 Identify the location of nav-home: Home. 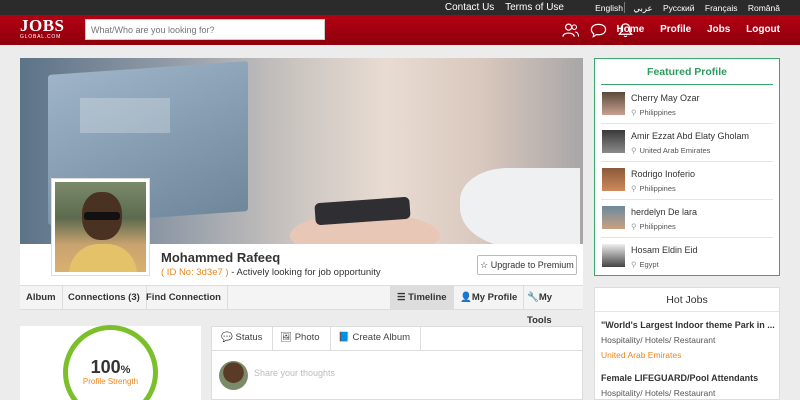
(631, 29).